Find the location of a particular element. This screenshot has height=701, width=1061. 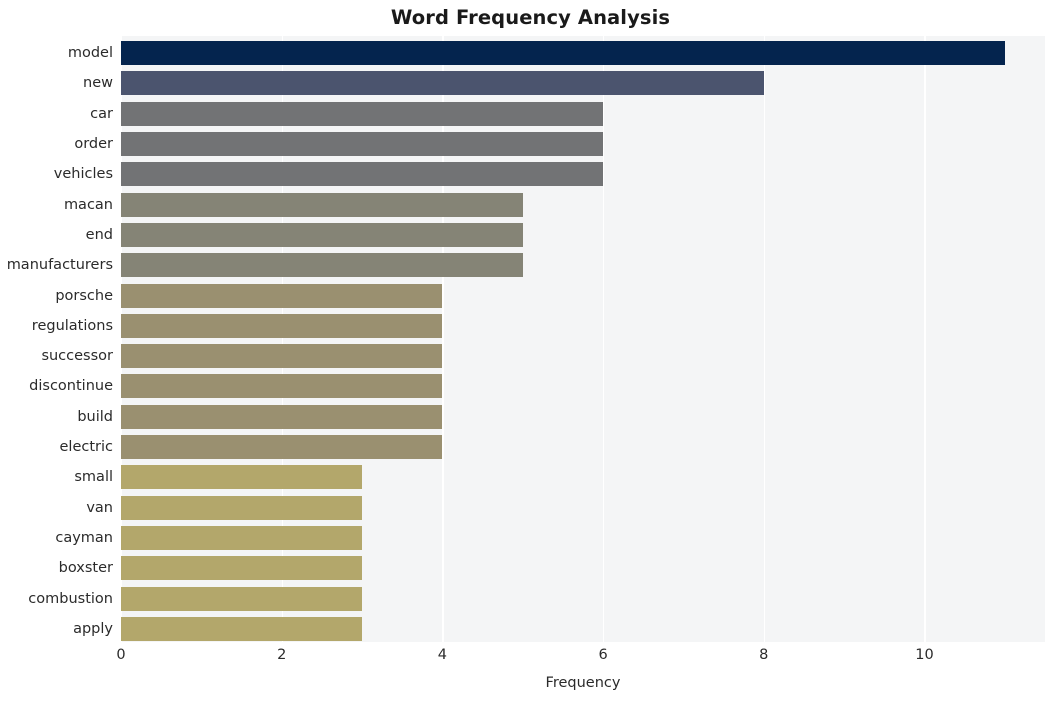

y-tick-label-macan: macan is located at coordinates (88, 204).